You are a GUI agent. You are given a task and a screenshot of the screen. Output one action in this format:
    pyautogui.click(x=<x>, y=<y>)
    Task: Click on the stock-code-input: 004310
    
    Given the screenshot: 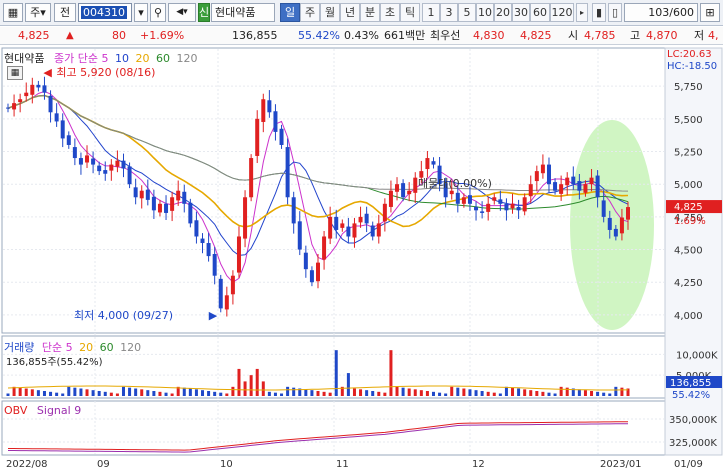 What is the action you would take?
    pyautogui.click(x=105, y=12)
    